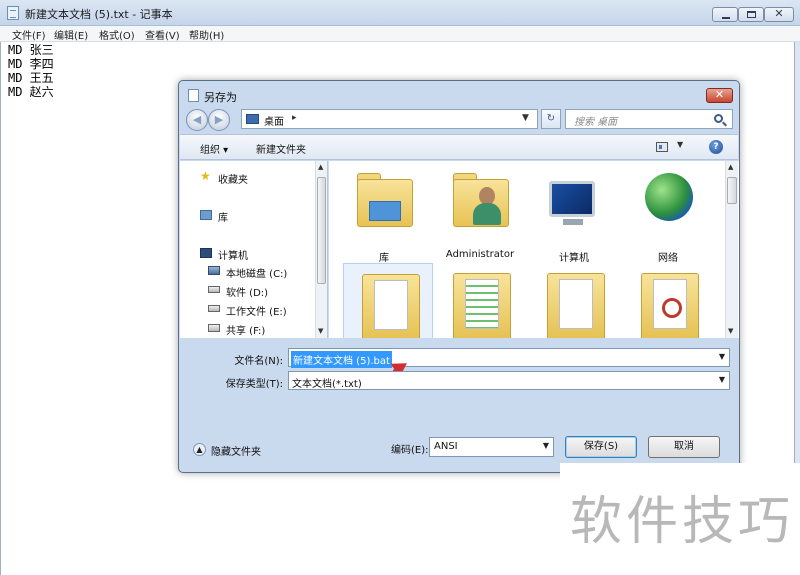 Image resolution: width=800 pixels, height=575 pixels. I want to click on search-icon, so click(718, 118).